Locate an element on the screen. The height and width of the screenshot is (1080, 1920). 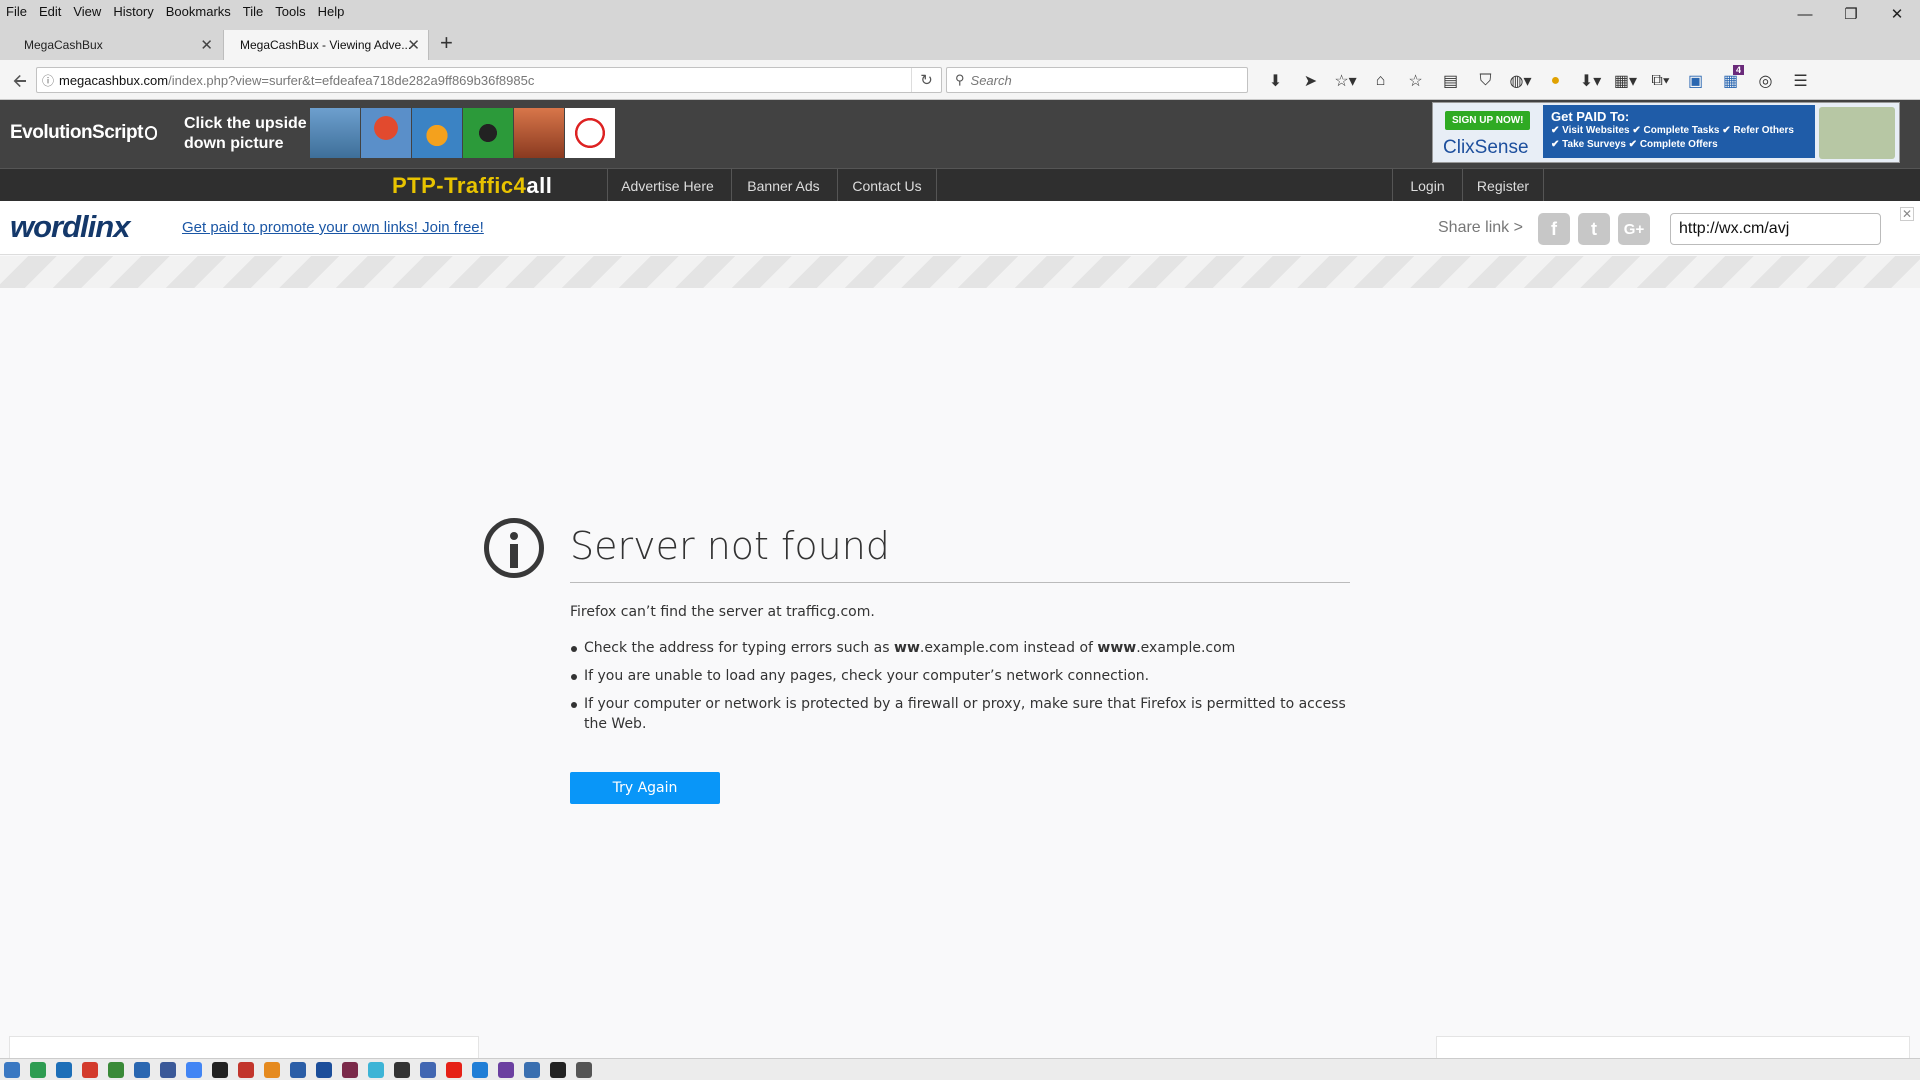
color-picker-icon: ● is located at coordinates (1555, 81).